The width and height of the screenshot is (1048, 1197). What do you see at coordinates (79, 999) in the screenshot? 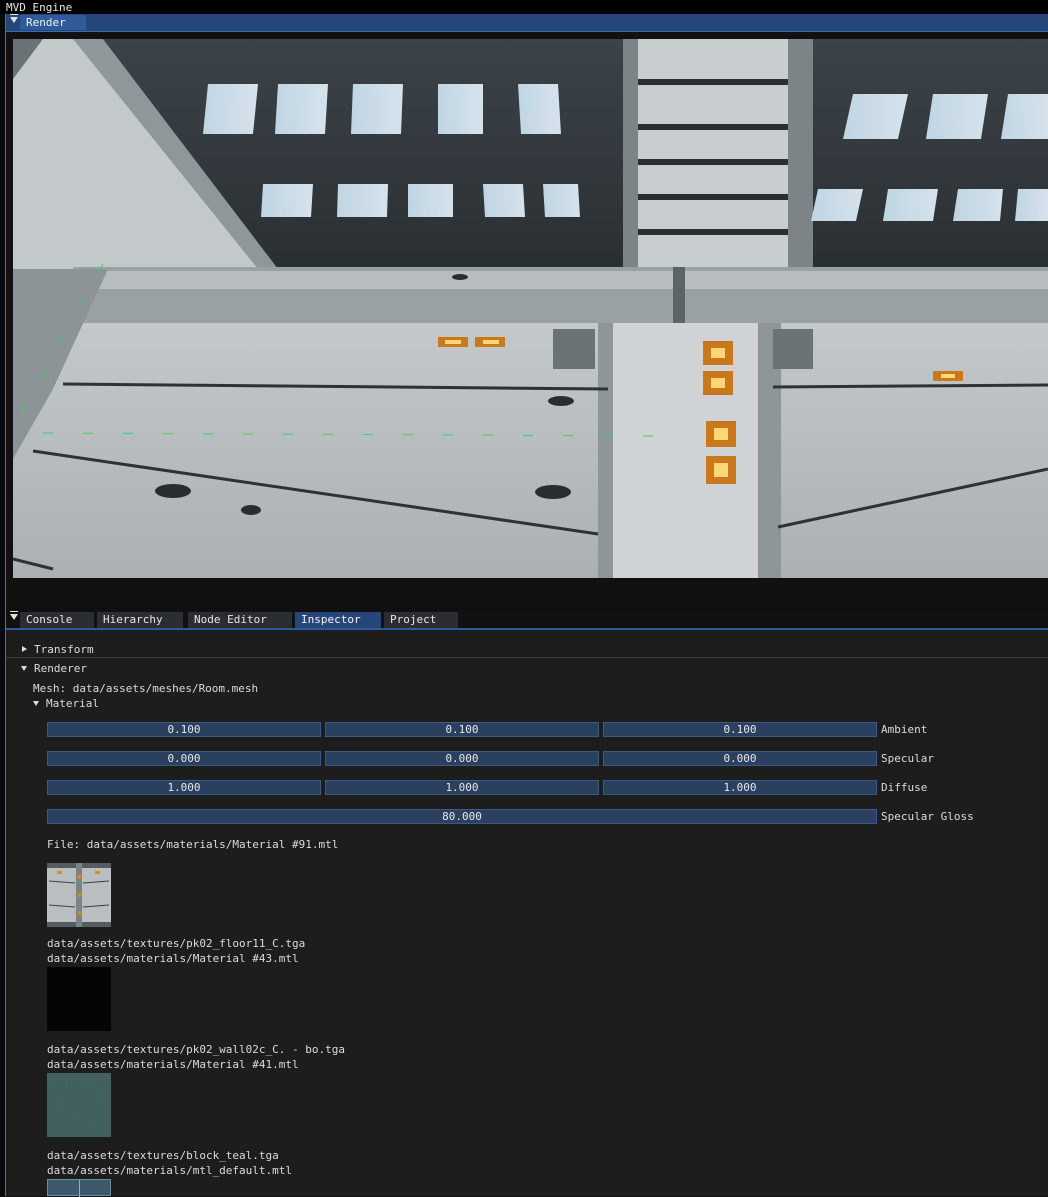
I see `texture-thumbnail-wall` at bounding box center [79, 999].